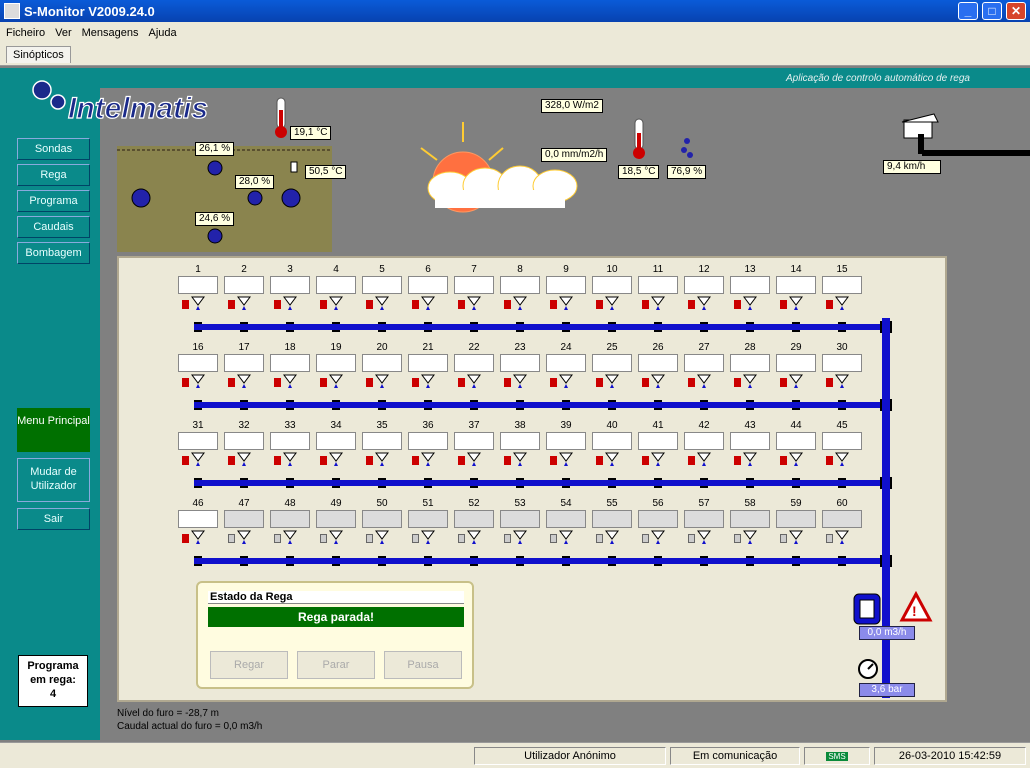 The width and height of the screenshot is (1030, 768). Describe the element at coordinates (992, 11) in the screenshot. I see `maximize-button: □` at that location.